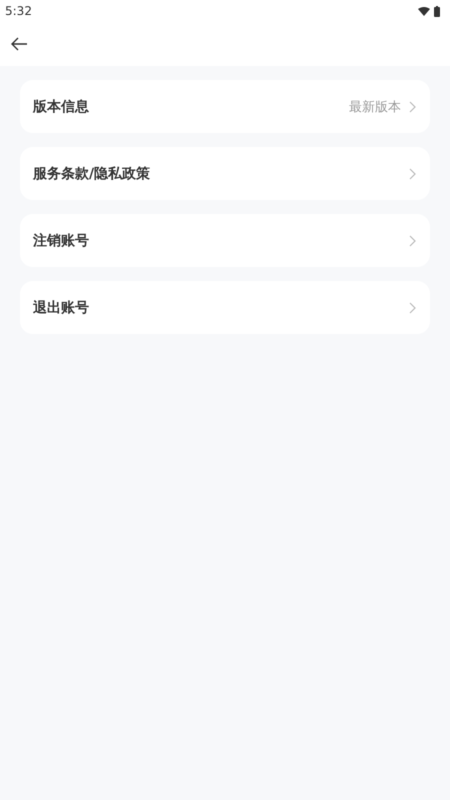 Image resolution: width=450 pixels, height=800 pixels. What do you see at coordinates (225, 307) in the screenshot?
I see `settings-item: 退出账号` at bounding box center [225, 307].